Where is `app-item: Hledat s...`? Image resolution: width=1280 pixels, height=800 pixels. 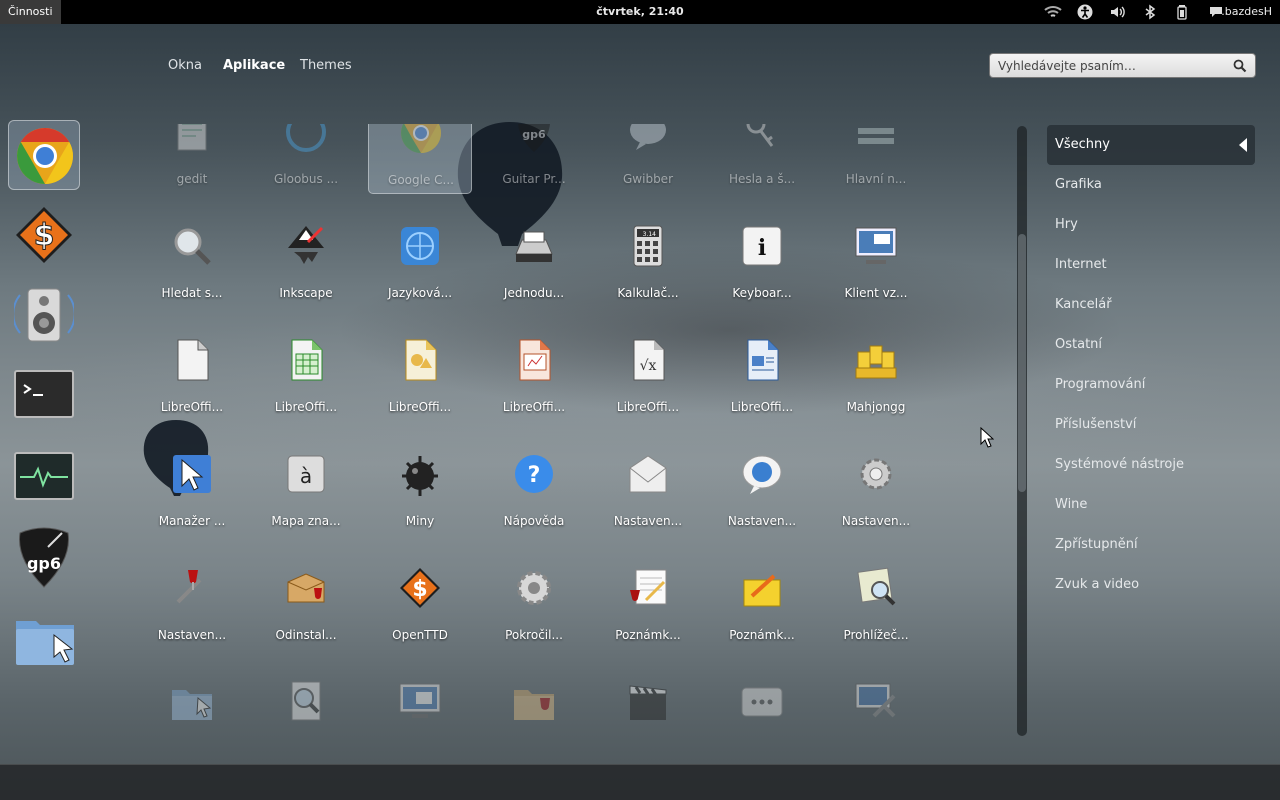
app-item: Hledat s... is located at coordinates (192, 258).